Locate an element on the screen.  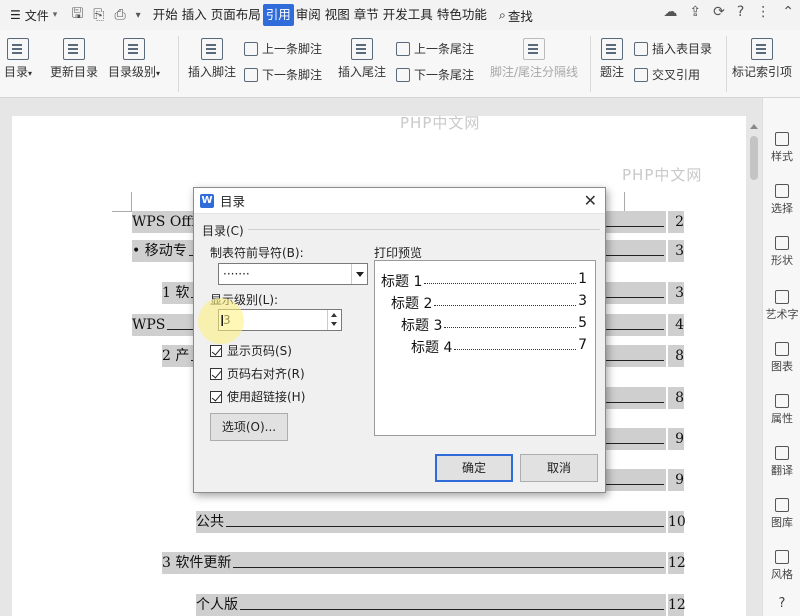
sidebar-item-shape: 形状 is located at coordinates (781, 252).